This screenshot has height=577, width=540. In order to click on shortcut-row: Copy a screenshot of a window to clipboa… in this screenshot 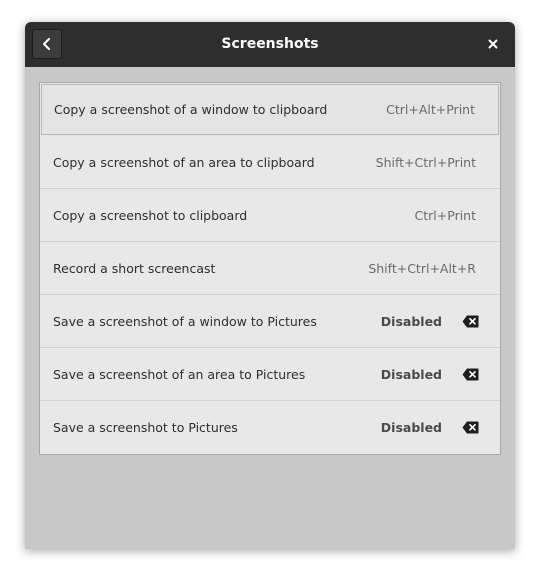, I will do `click(270, 109)`.